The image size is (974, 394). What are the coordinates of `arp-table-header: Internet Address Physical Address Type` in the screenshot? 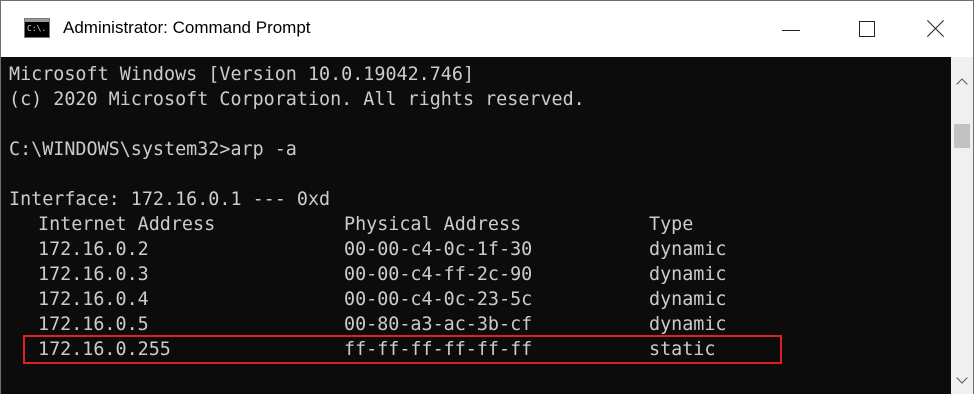 It's located at (479, 224).